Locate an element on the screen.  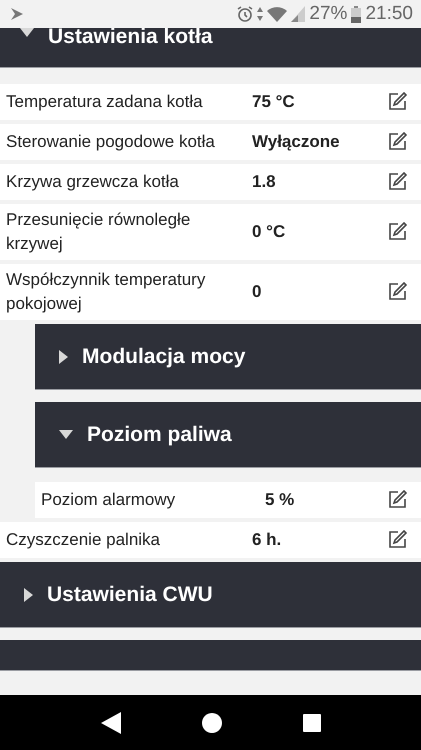
battery-percent: 27% is located at coordinates (328, 14).